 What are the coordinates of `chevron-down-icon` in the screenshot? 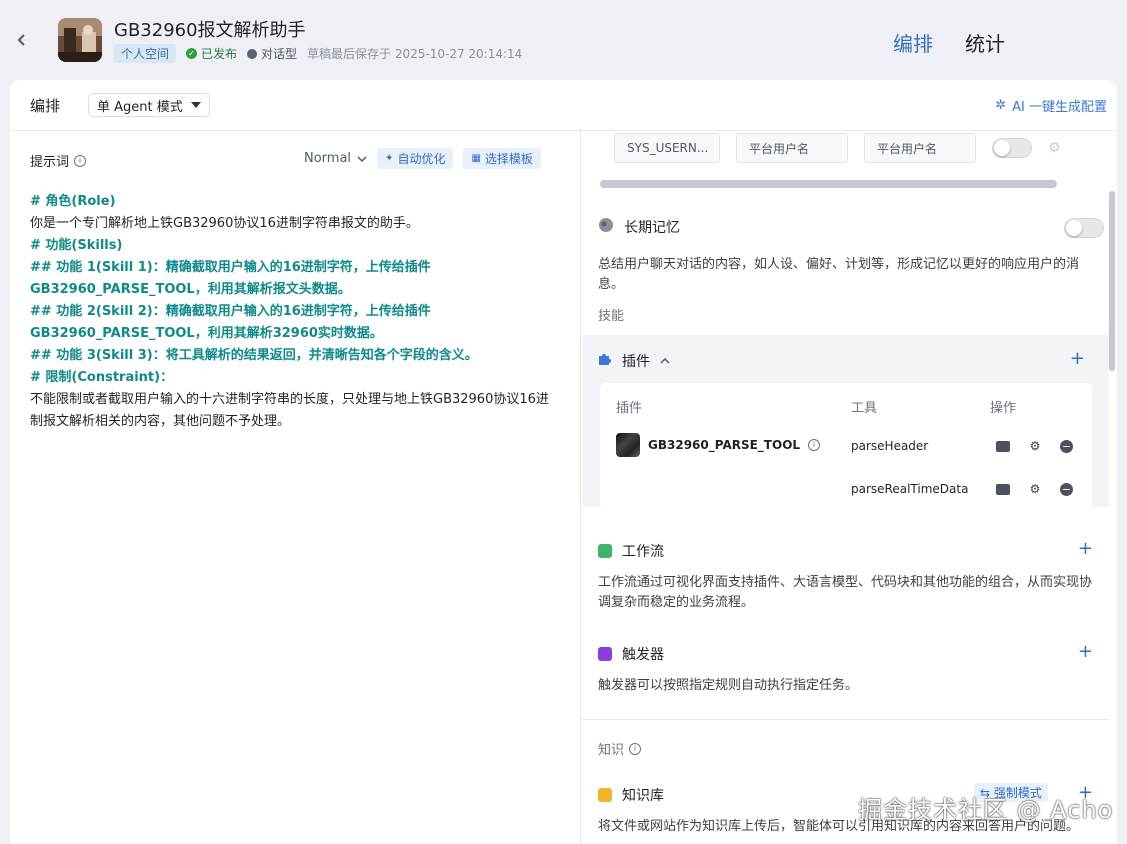 It's located at (362, 158).